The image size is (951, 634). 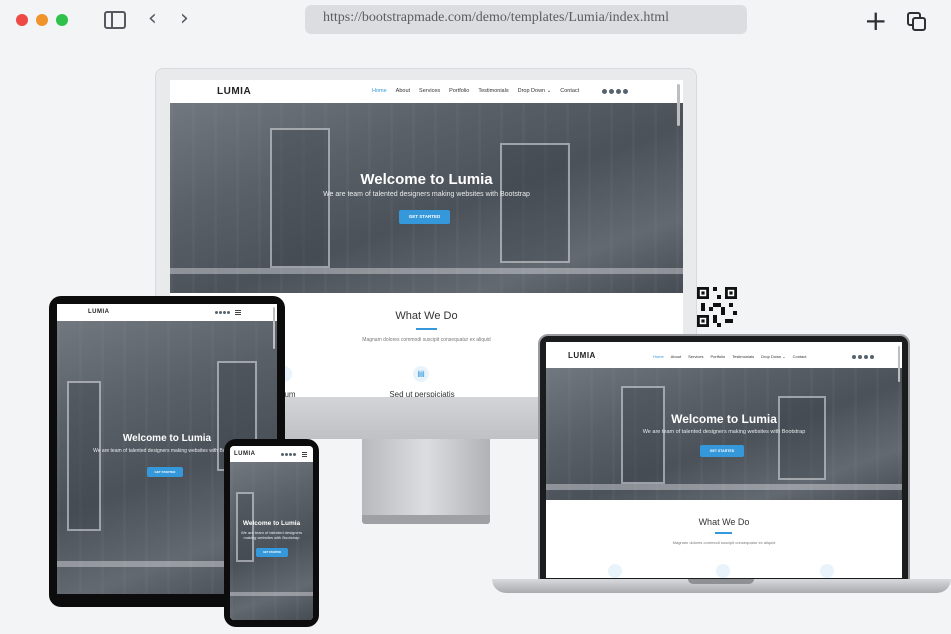 I want to click on imac-stand, so click(x=426, y=478).